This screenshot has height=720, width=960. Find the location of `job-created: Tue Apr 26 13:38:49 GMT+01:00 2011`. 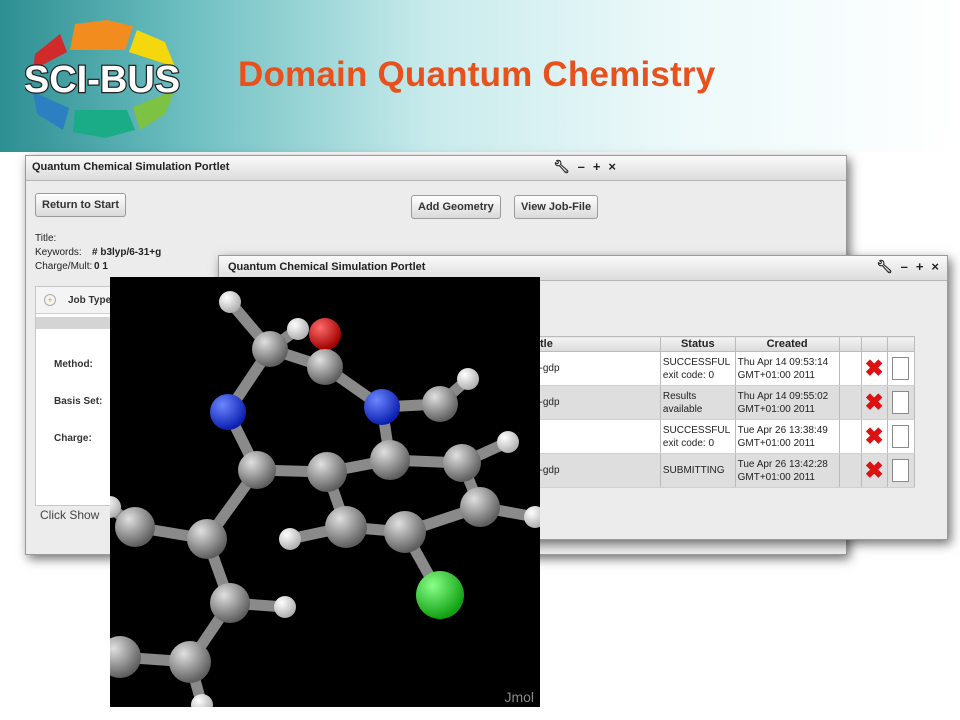

job-created: Tue Apr 26 13:38:49 GMT+01:00 2011 is located at coordinates (787, 436).